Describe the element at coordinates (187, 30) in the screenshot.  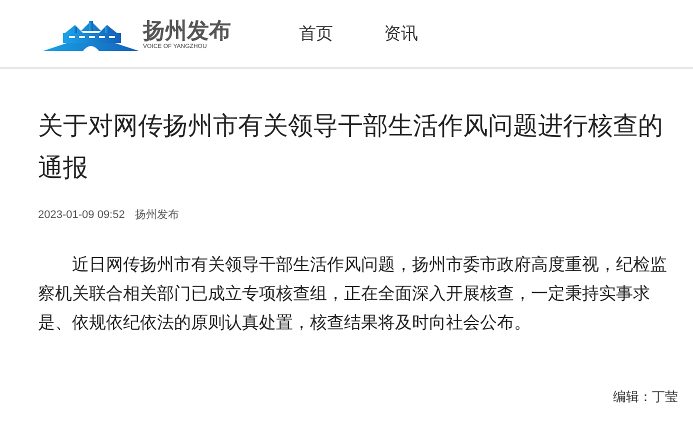
I see `logo-title: 扬州发布` at that location.